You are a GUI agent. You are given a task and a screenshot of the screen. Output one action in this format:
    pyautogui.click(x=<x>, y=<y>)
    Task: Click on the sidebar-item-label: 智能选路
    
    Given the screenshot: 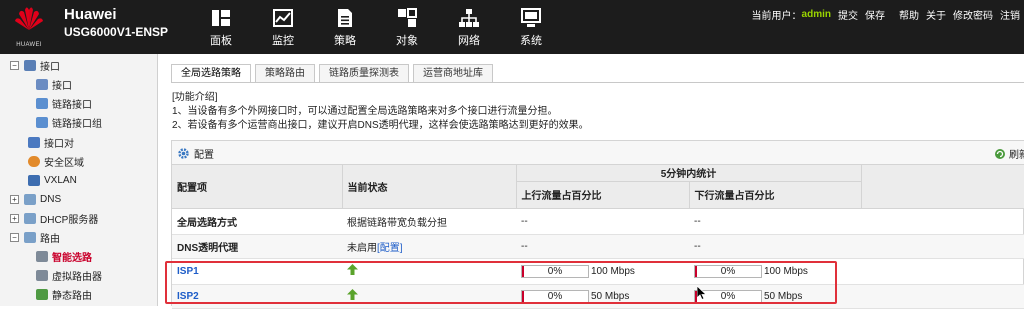 What is the action you would take?
    pyautogui.click(x=72, y=258)
    